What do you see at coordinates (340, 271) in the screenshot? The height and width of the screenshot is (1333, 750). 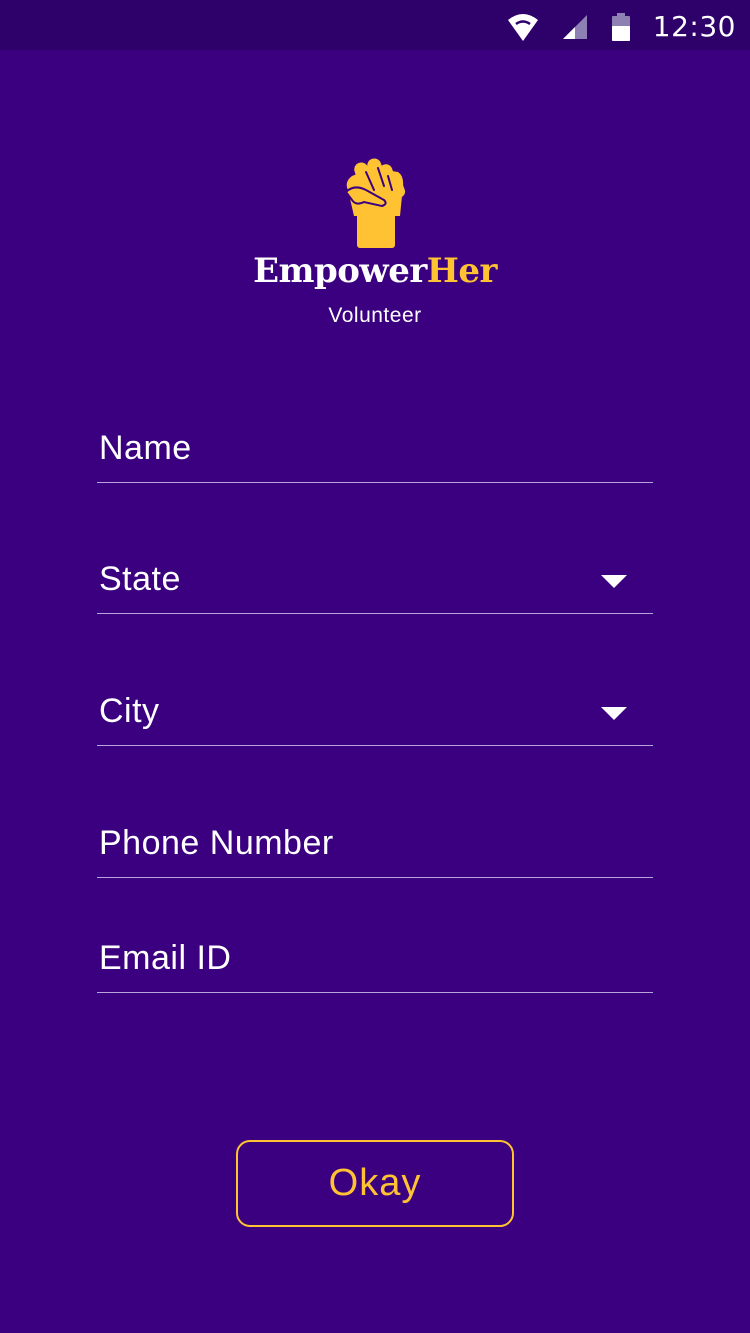 I see `brand-part-1: Empower` at bounding box center [340, 271].